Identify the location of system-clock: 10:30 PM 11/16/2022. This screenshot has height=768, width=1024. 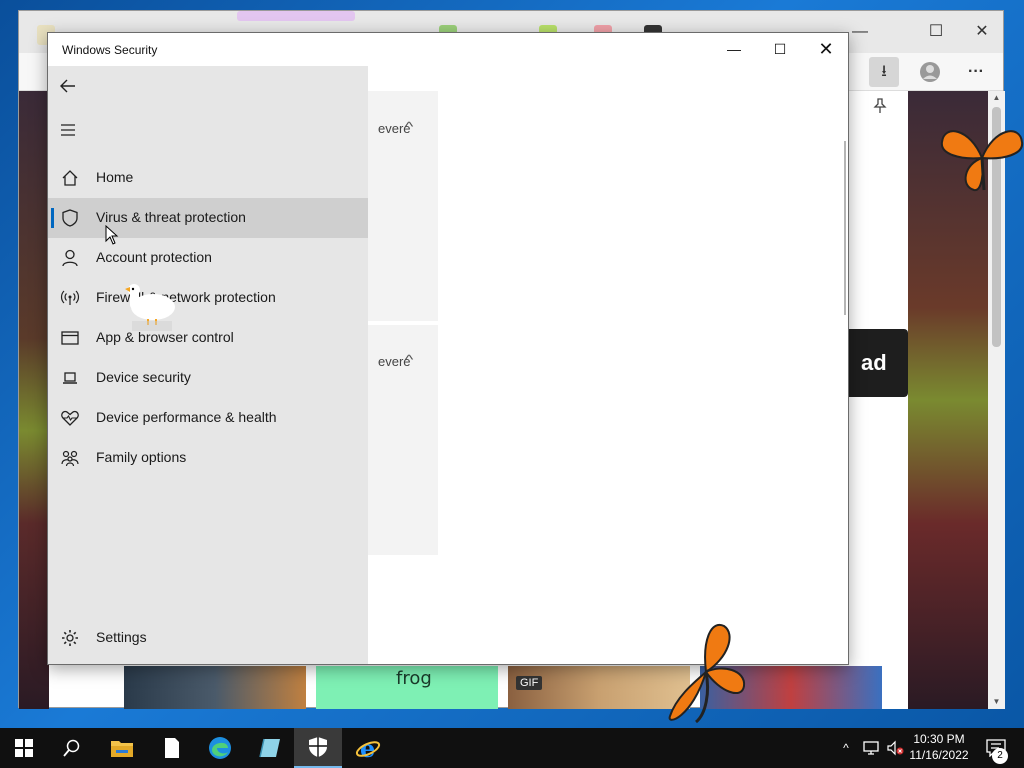
(939, 747).